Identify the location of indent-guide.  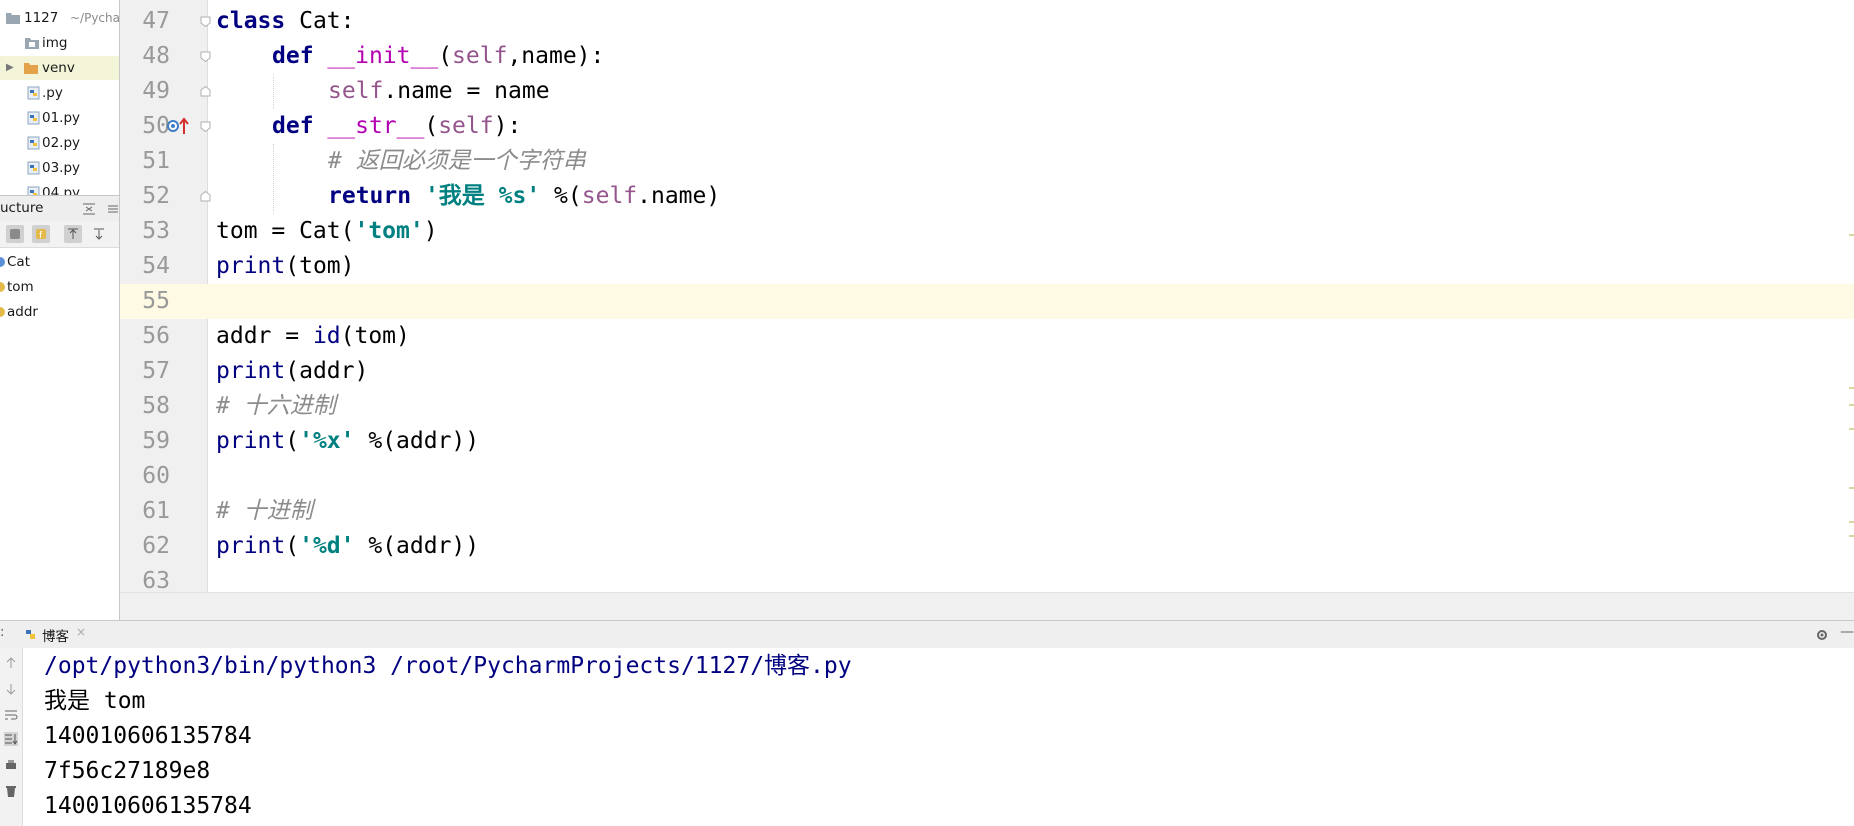
(273, 179).